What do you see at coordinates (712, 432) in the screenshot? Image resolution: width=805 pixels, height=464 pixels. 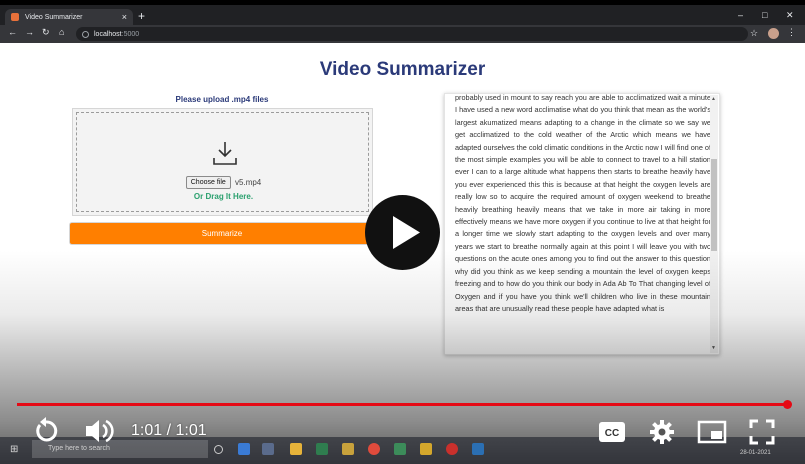 I see `miniplayer-icon` at bounding box center [712, 432].